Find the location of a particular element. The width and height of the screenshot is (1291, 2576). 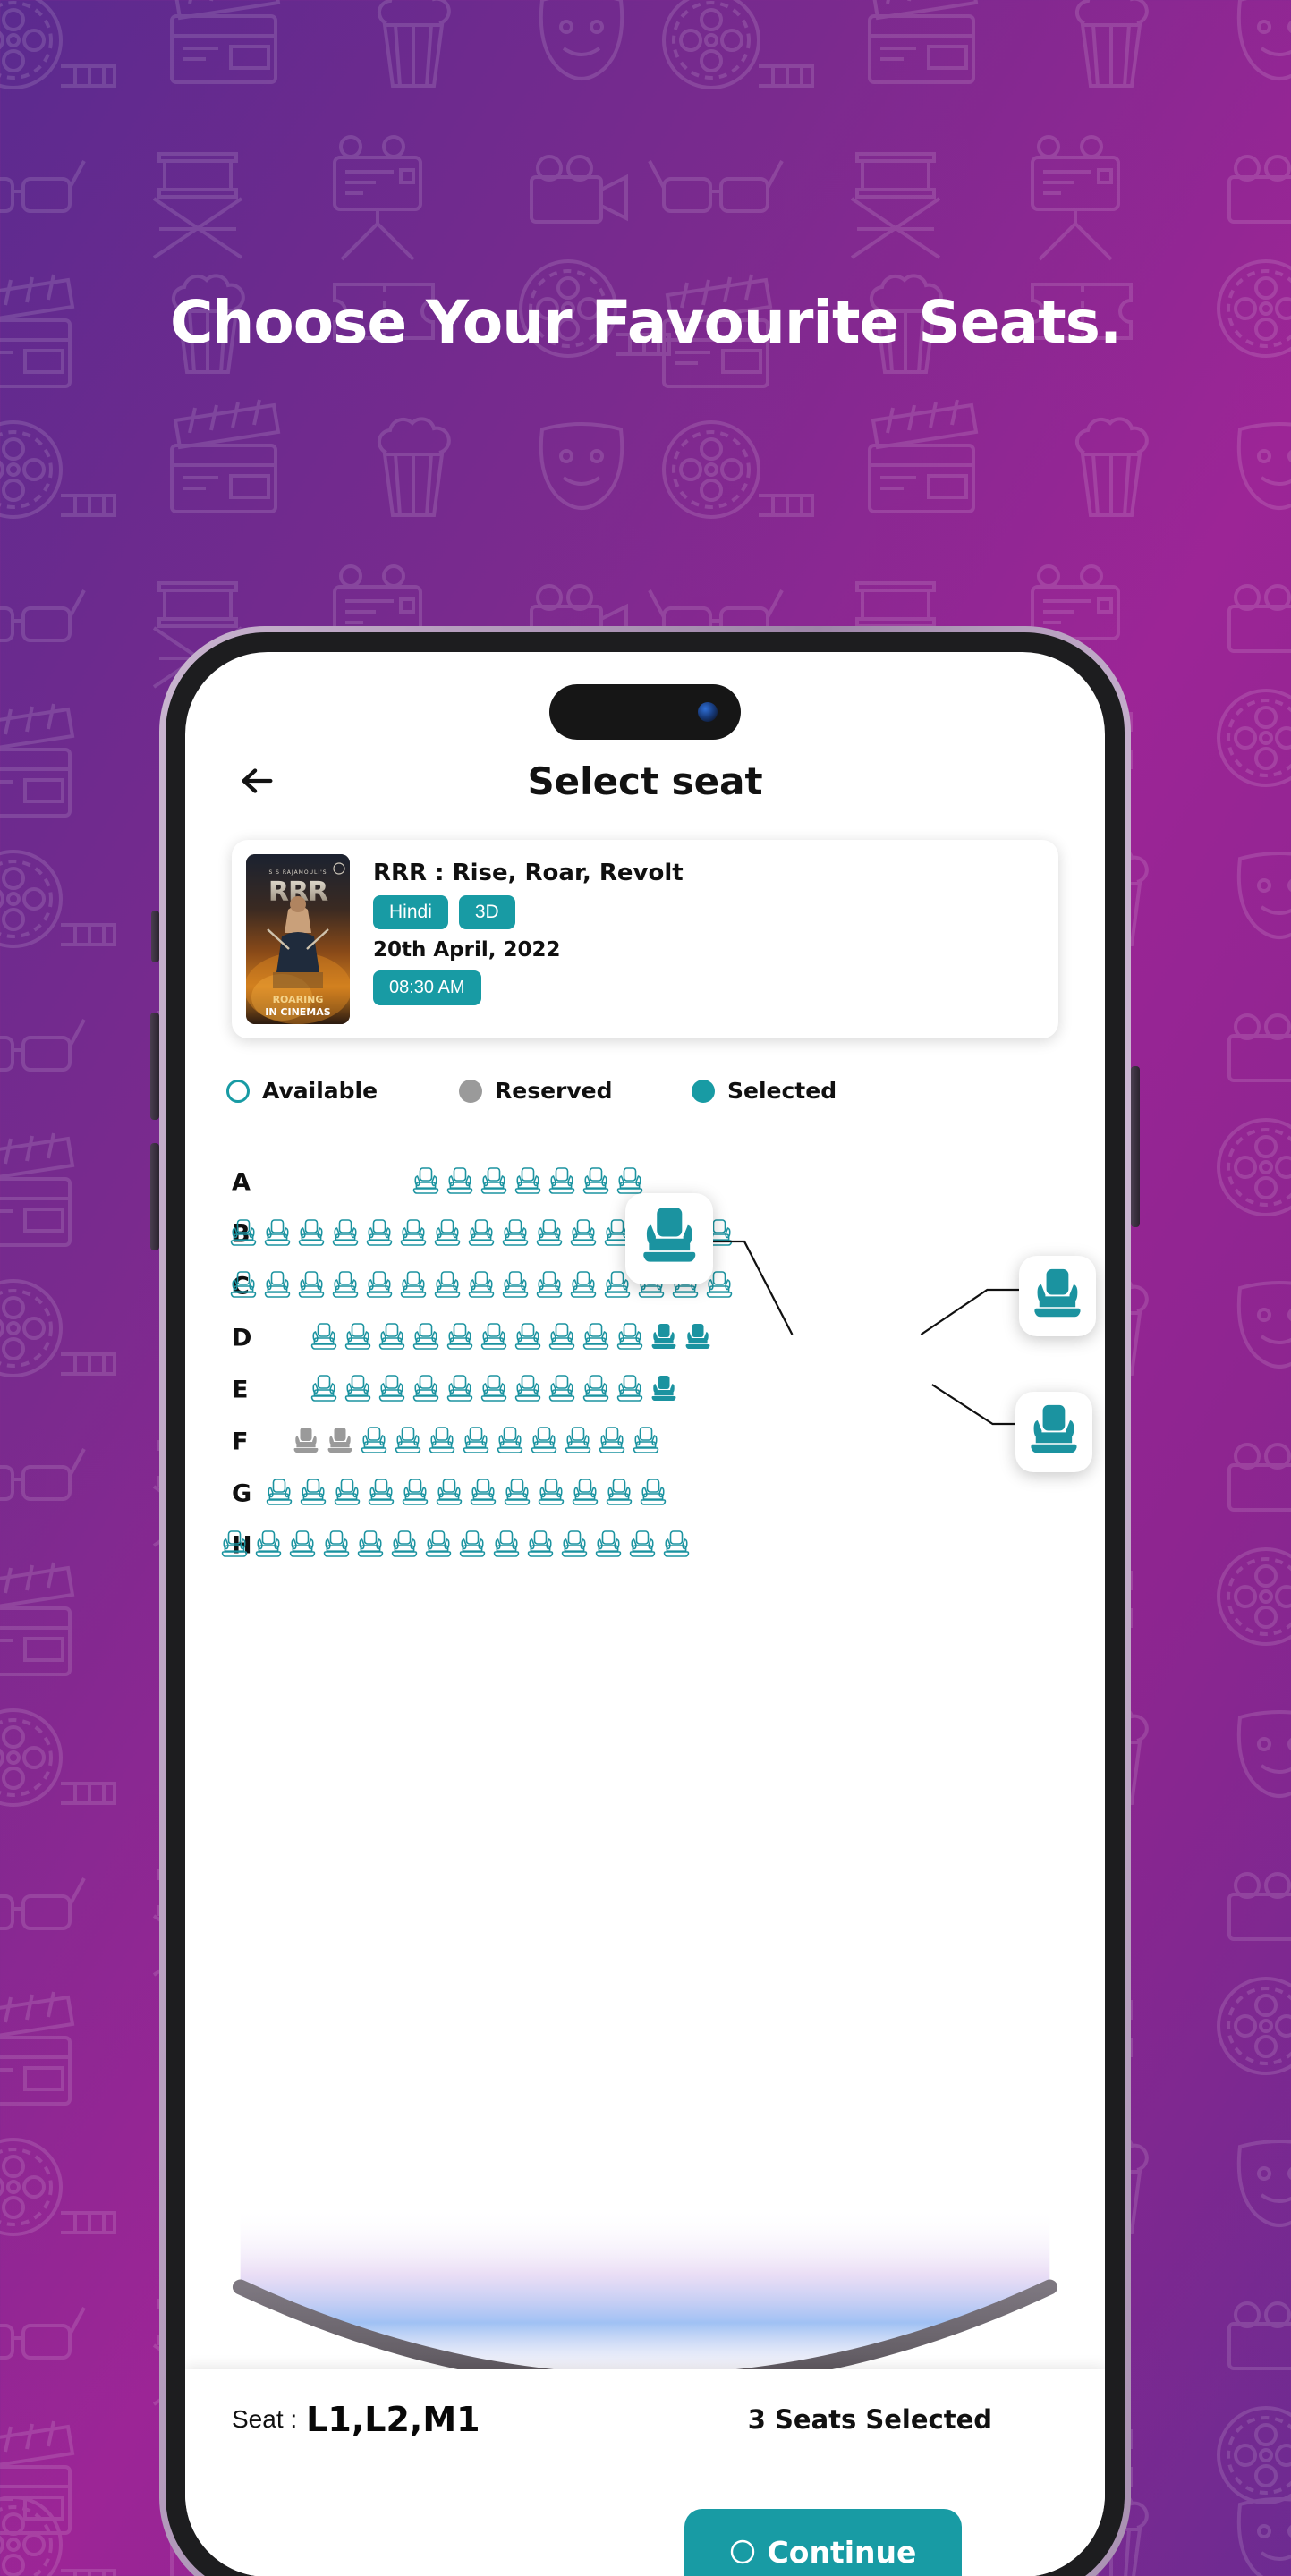

seat-H13 is located at coordinates (642, 1545).